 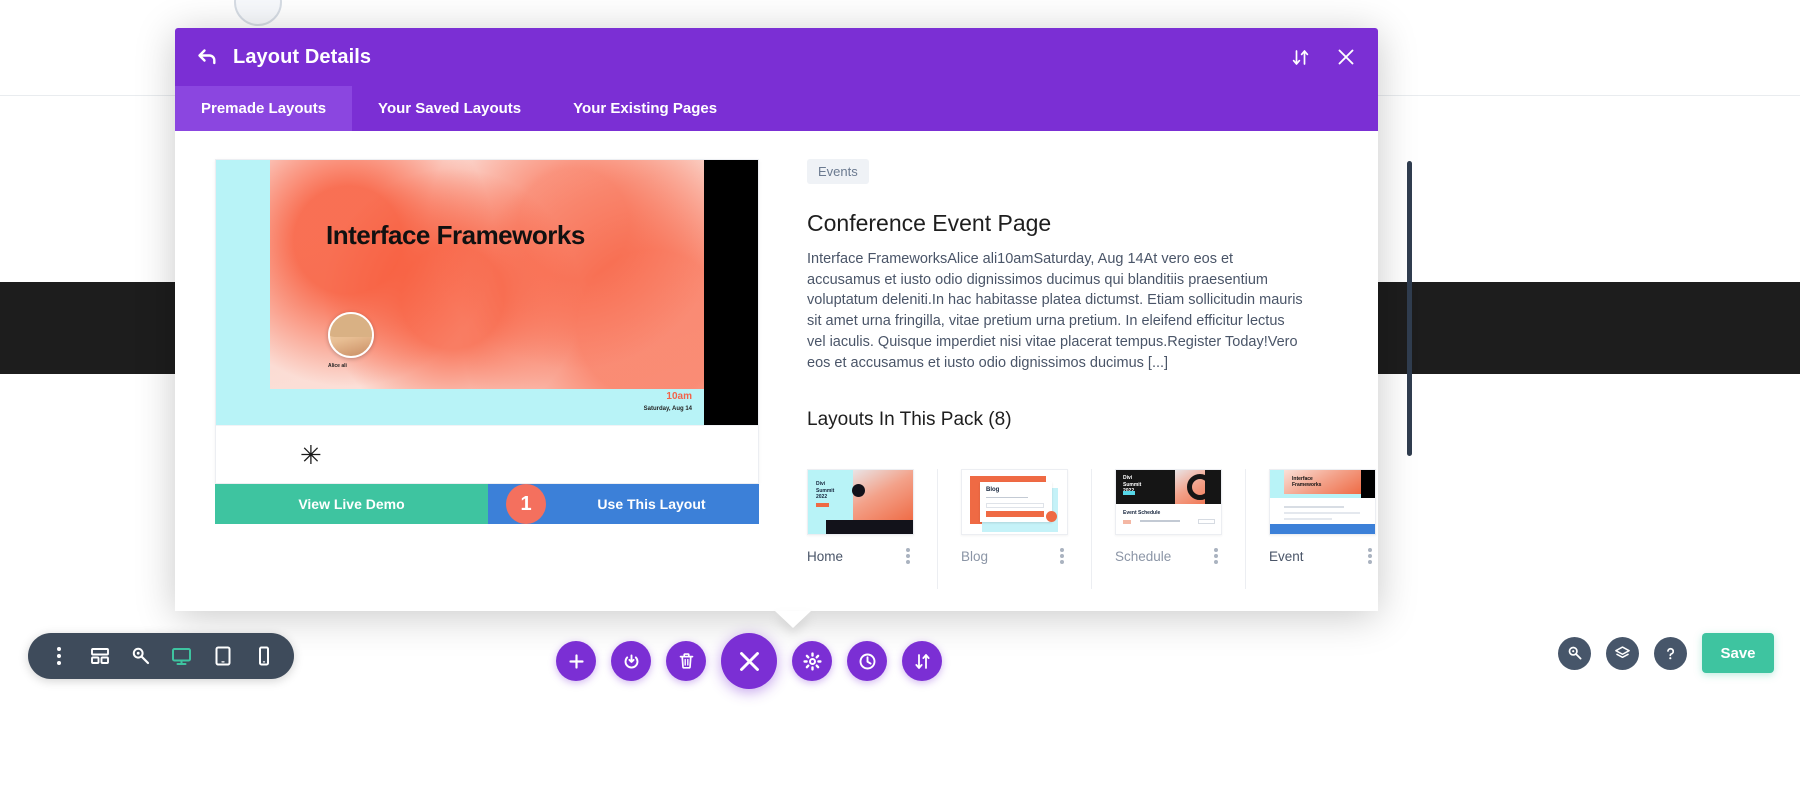 I want to click on thumb-art-home-bar, so click(x=869, y=527).